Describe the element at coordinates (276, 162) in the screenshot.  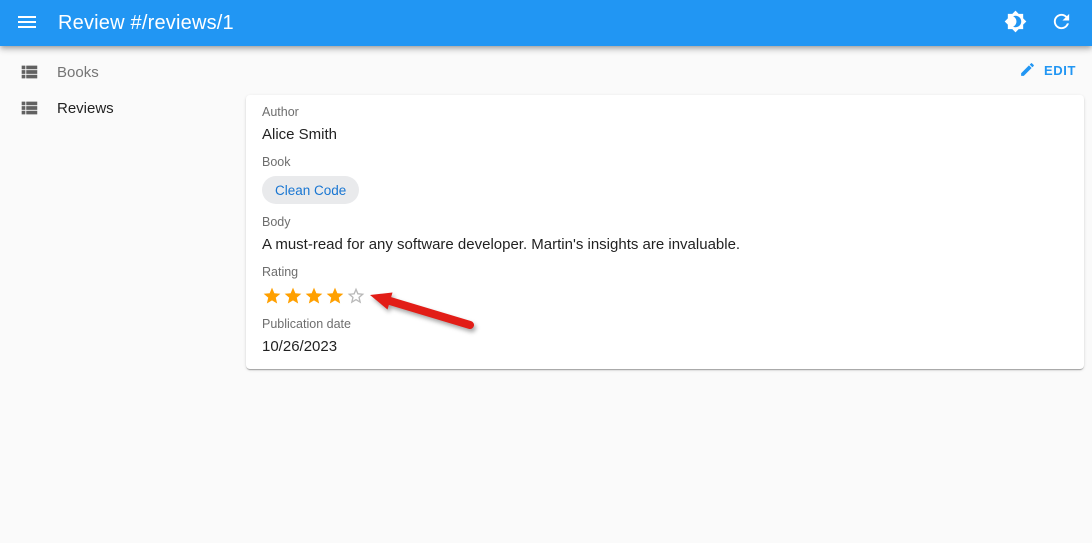
I see `book-label: Book` at that location.